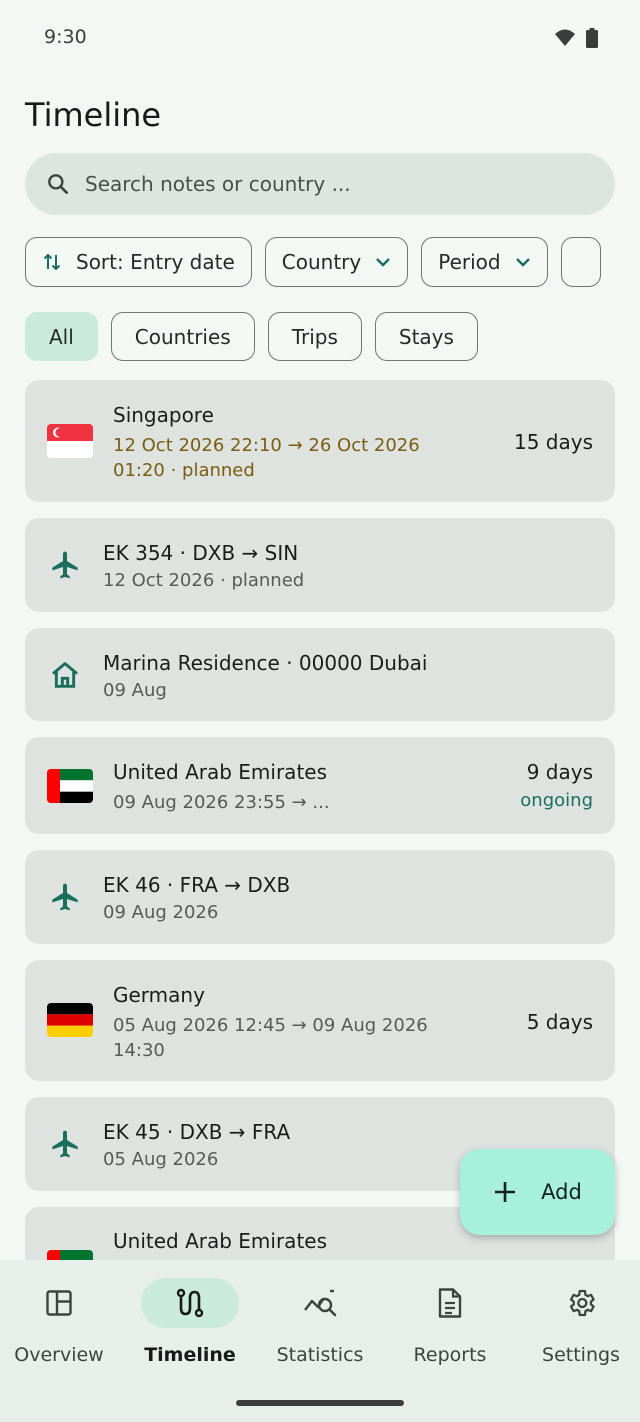  What do you see at coordinates (320, 40) in the screenshot?
I see `status-bar: 9:30` at bounding box center [320, 40].